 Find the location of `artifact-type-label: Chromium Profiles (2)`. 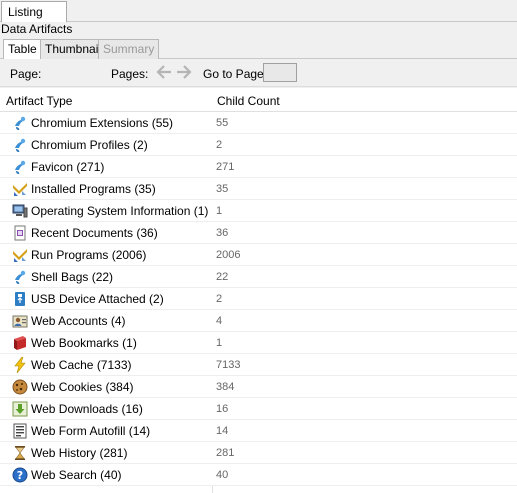

artifact-type-label: Chromium Profiles (2) is located at coordinates (89, 145).